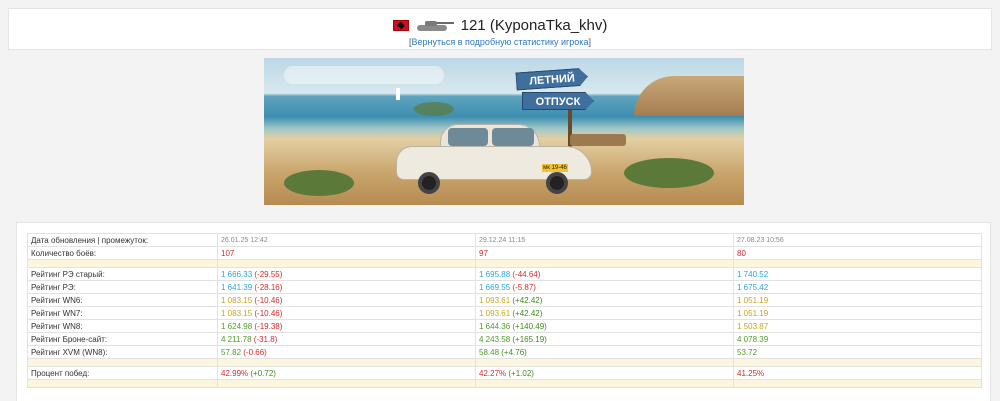  What do you see at coordinates (857, 287) in the screenshot?
I see `value-cell: 1 675.42` at bounding box center [857, 287].